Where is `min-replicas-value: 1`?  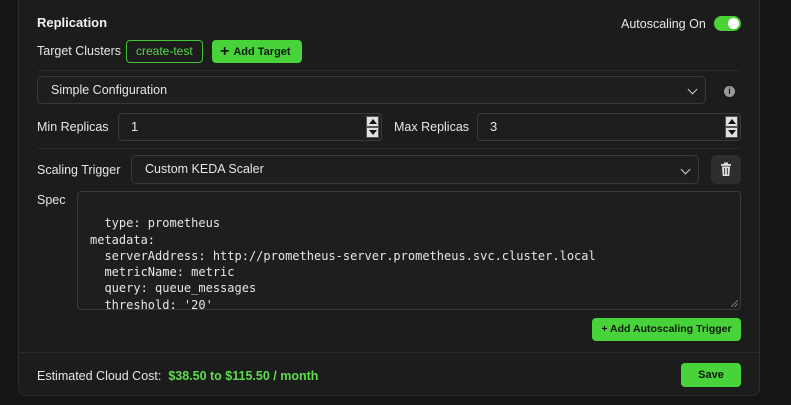 min-replicas-value: 1 is located at coordinates (135, 126).